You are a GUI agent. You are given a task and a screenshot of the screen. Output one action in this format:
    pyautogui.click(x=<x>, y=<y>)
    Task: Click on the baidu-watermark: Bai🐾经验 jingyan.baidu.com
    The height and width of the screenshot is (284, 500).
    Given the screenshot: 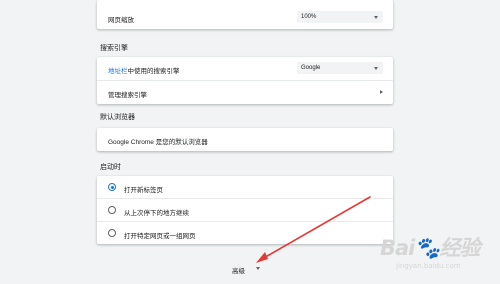 What is the action you would take?
    pyautogui.click(x=437, y=253)
    